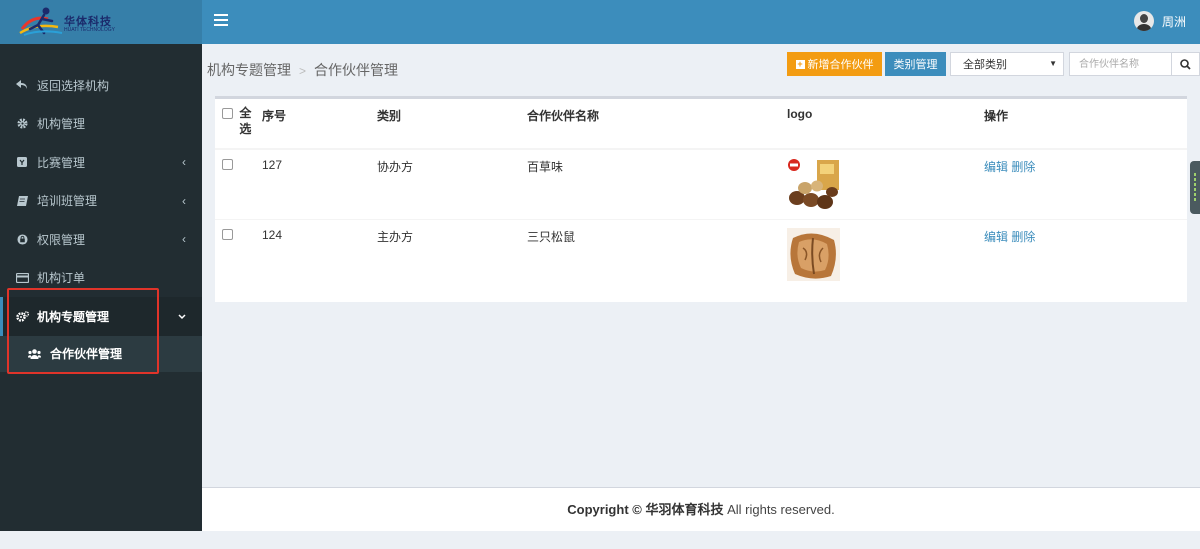 Image resolution: width=1200 pixels, height=549 pixels. What do you see at coordinates (657, 124) in the screenshot?
I see `header-name: 合作伙伴名称` at bounding box center [657, 124].